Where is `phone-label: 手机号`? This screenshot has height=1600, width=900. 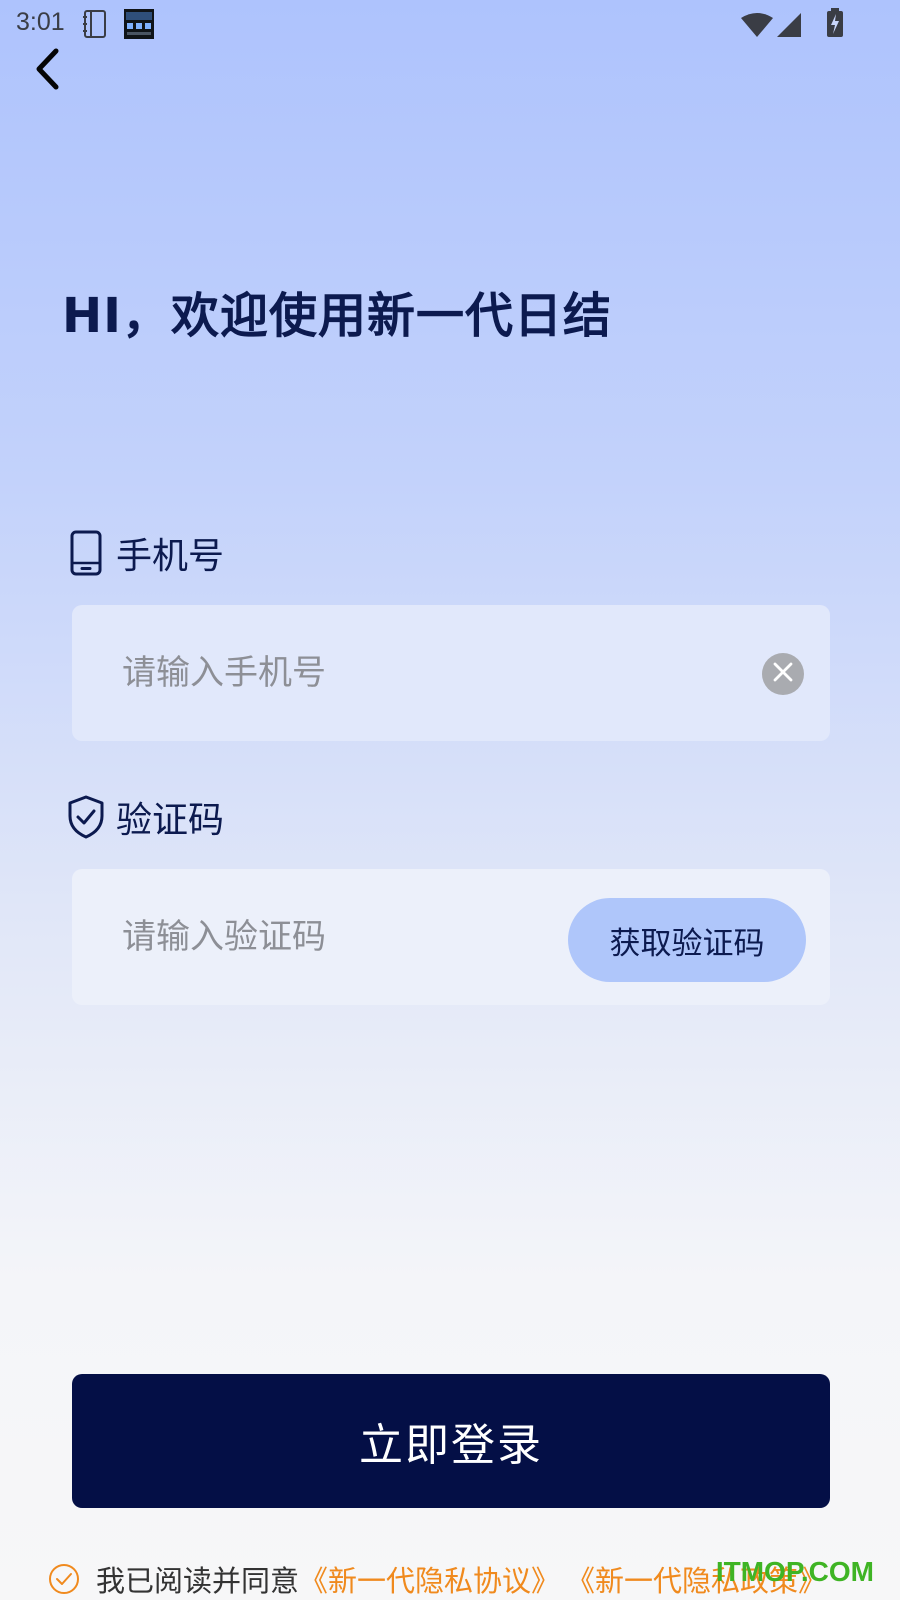 phone-label: 手机号 is located at coordinates (145, 553).